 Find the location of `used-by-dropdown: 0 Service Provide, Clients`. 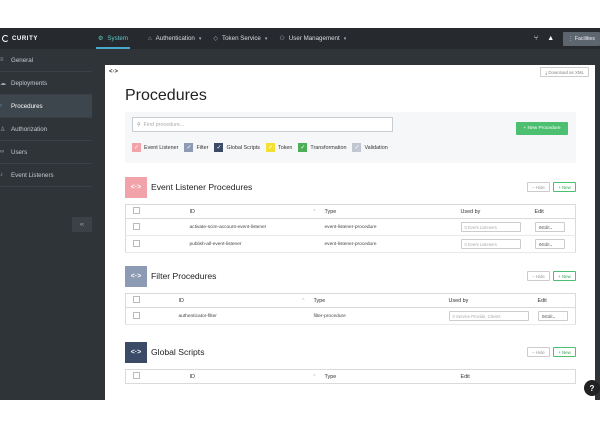

used-by-dropdown: 0 Service Provide, Clients is located at coordinates (488, 316).